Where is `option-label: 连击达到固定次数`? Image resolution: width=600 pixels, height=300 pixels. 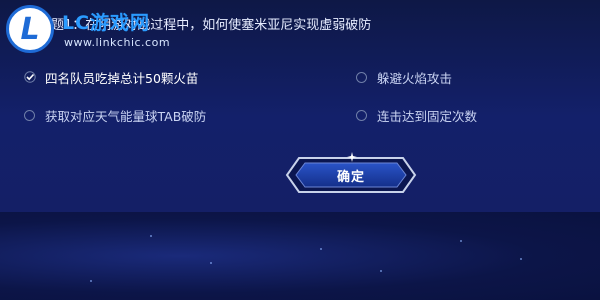
option-label: 连击达到固定次数 is located at coordinates (427, 116).